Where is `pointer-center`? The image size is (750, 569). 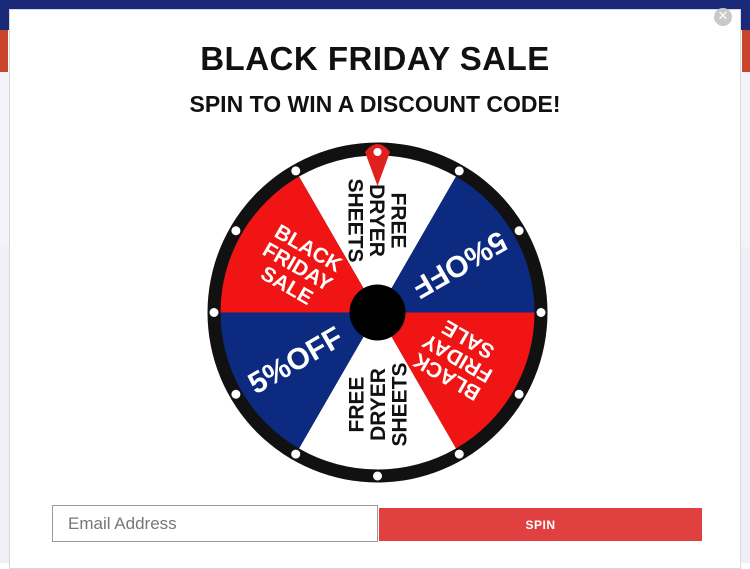
pointer-center is located at coordinates (377, 152).